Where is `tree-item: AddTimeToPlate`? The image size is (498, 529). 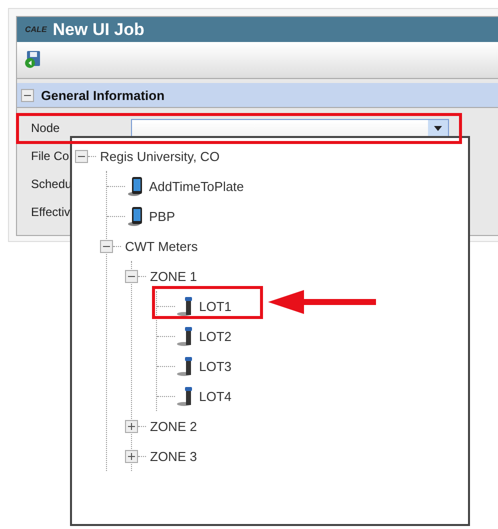 tree-item: AddTimeToPlate is located at coordinates (196, 186).